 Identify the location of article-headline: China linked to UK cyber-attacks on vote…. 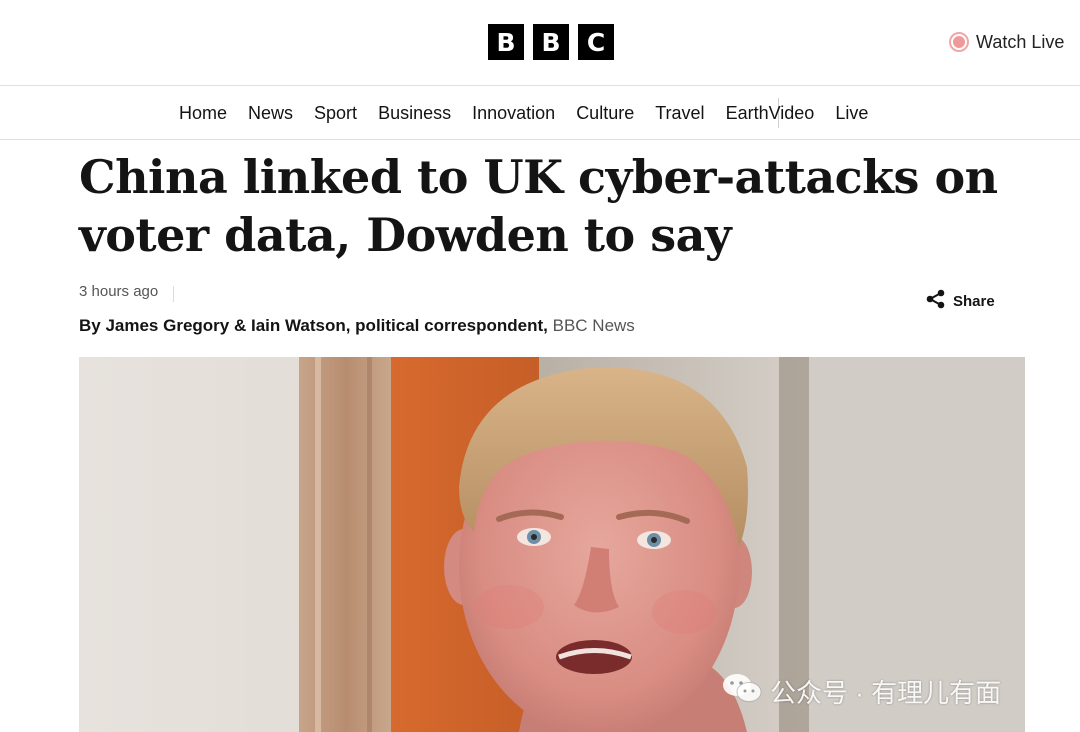
(538, 206).